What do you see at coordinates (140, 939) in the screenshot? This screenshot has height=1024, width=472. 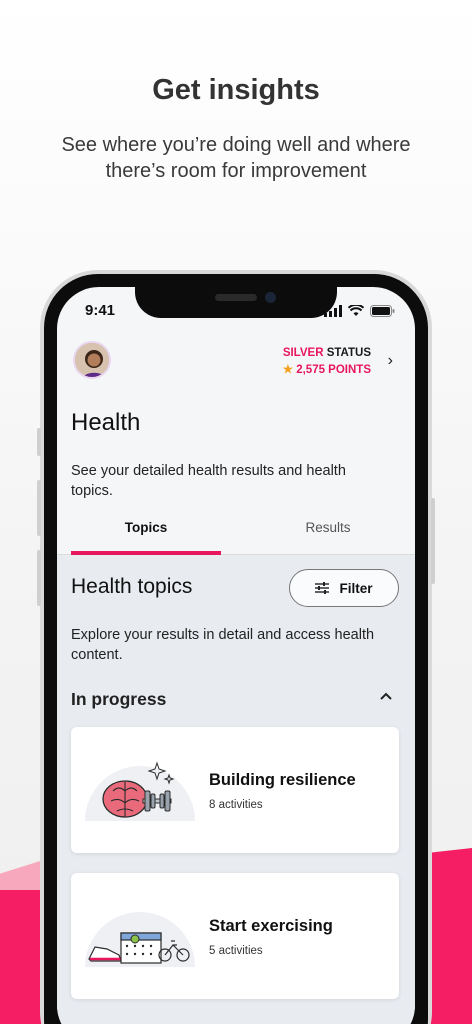 I see `shoe-calendar-bike-icon` at bounding box center [140, 939].